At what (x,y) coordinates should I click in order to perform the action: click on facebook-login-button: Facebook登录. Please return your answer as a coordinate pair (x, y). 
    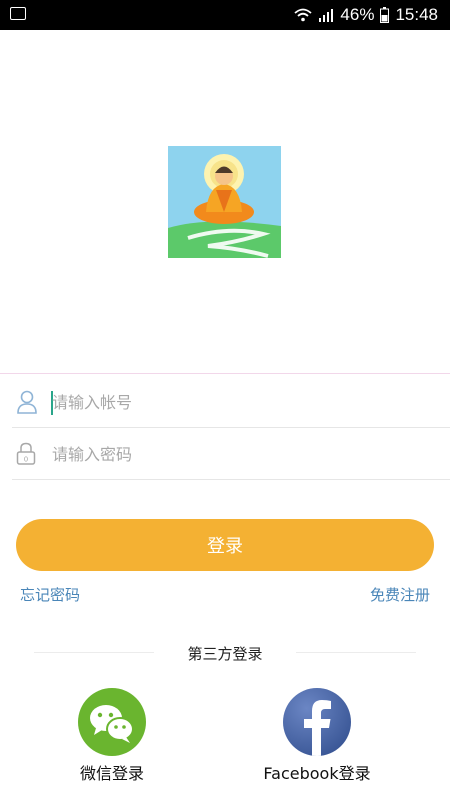
    Looking at the image, I should click on (317, 736).